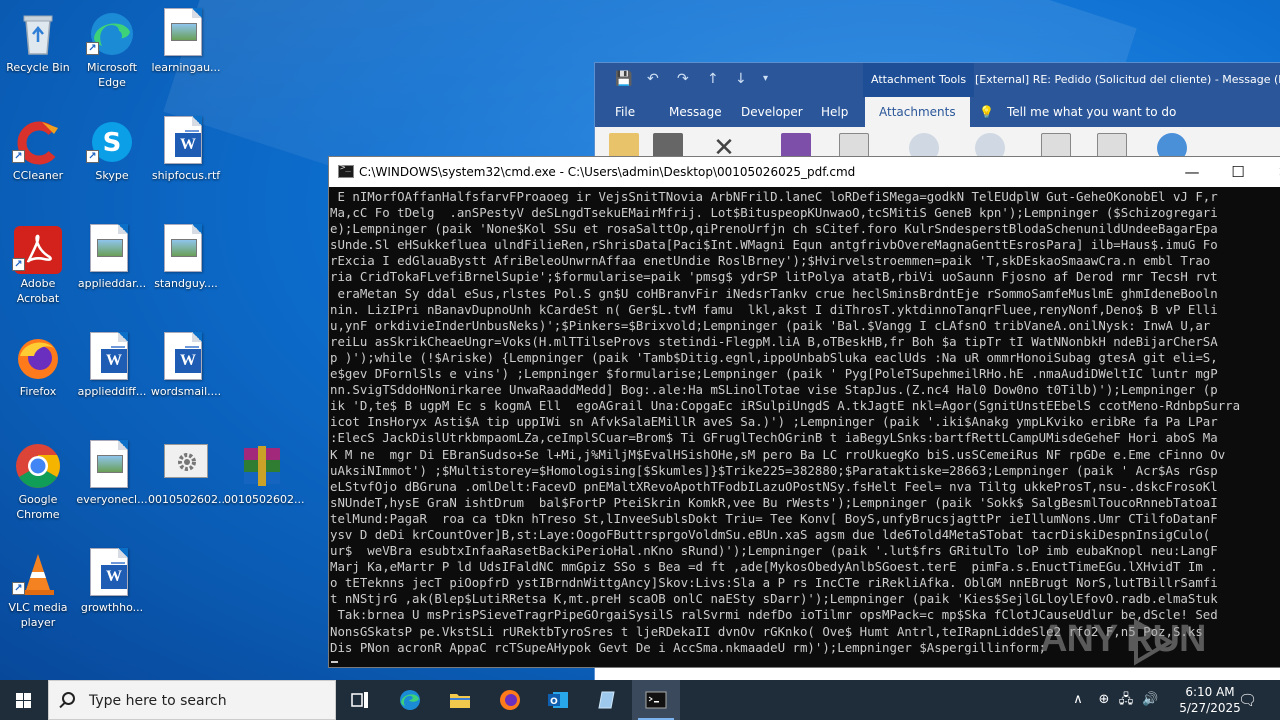  What do you see at coordinates (38, 466) in the screenshot?
I see `google-chrome-icon` at bounding box center [38, 466].